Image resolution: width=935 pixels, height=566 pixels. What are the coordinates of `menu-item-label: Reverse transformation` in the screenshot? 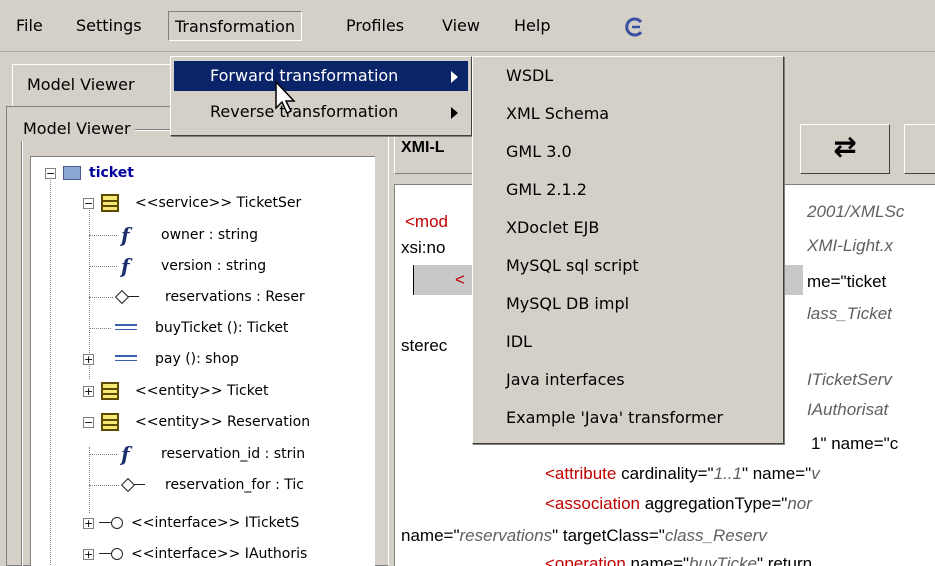 It's located at (304, 111).